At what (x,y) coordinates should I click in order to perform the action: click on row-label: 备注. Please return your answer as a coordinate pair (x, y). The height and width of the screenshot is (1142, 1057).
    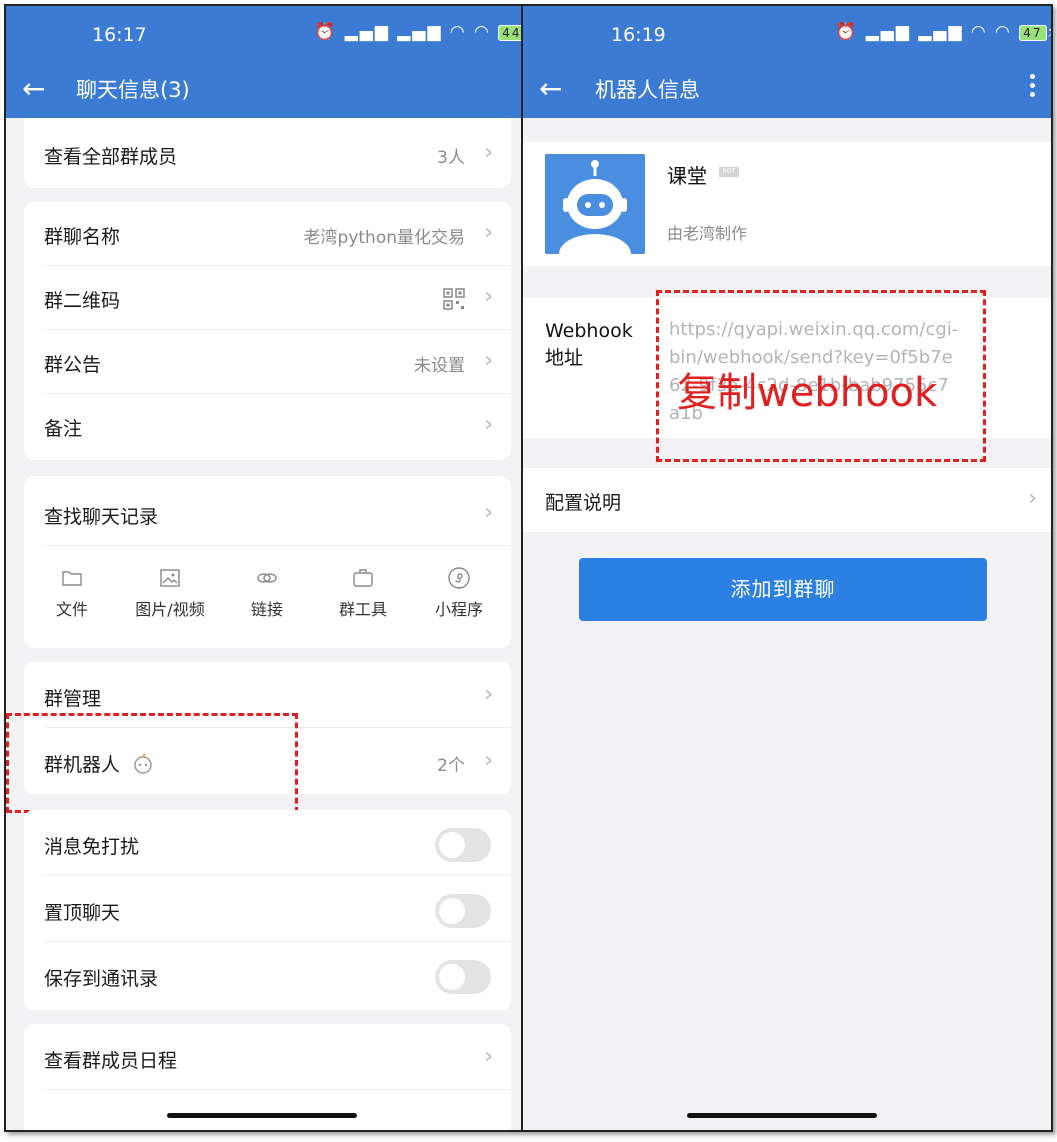
    Looking at the image, I should click on (63, 429).